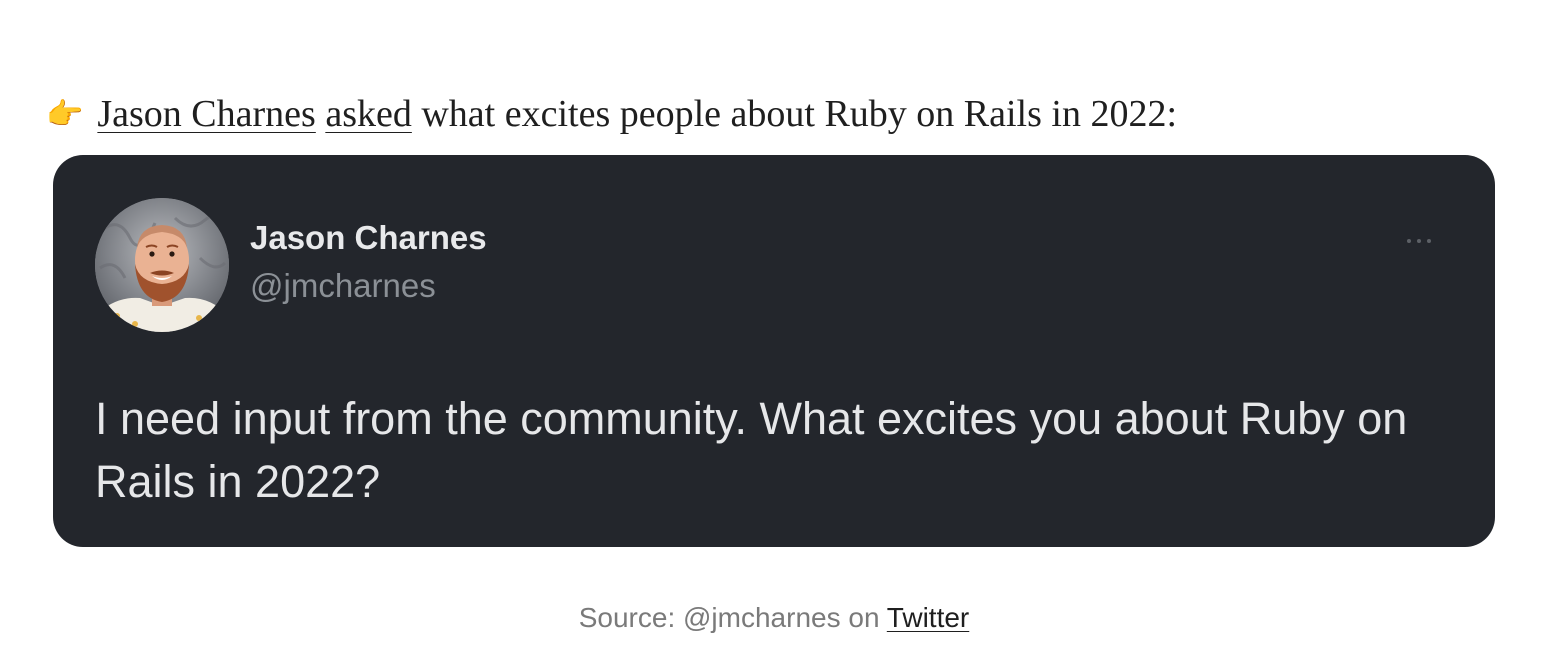 This screenshot has height=654, width=1556. What do you see at coordinates (206, 114) in the screenshot?
I see `author-profile-link: Jason Charnes` at bounding box center [206, 114].